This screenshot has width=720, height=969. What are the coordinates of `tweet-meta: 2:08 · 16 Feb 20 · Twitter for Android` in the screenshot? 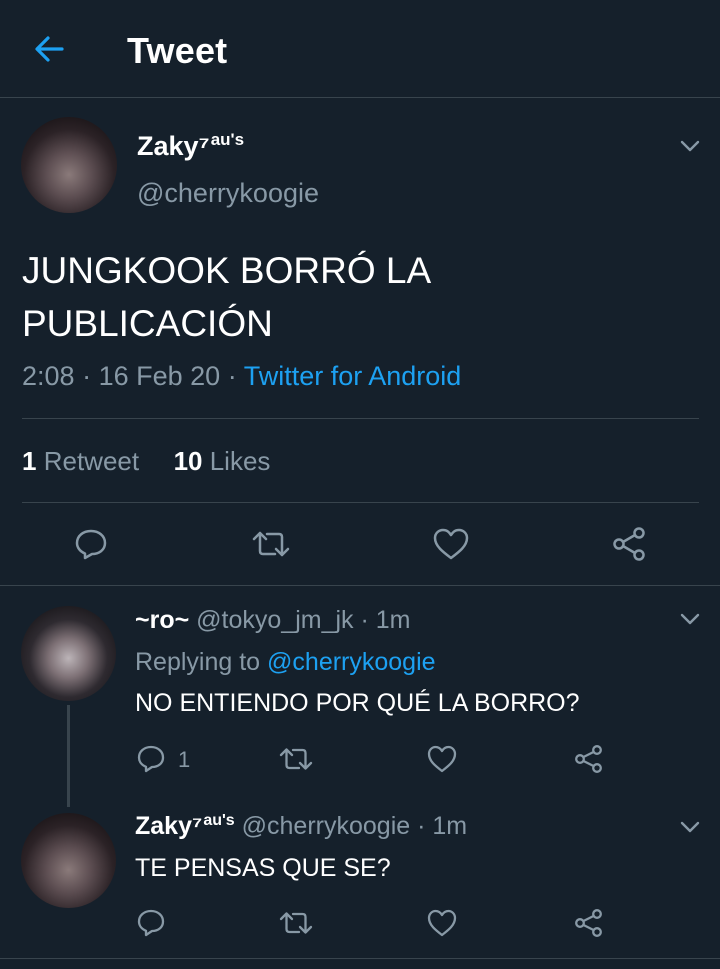 It's located at (241, 376).